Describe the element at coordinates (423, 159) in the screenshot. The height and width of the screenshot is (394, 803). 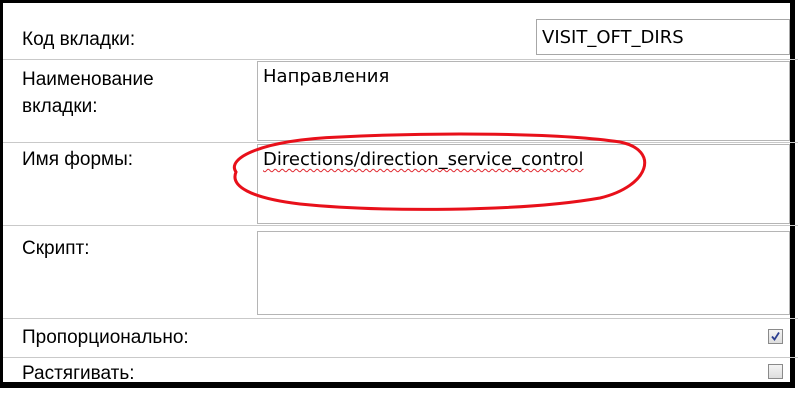
I see `form-name-value: Directions/direction_service_control` at that location.